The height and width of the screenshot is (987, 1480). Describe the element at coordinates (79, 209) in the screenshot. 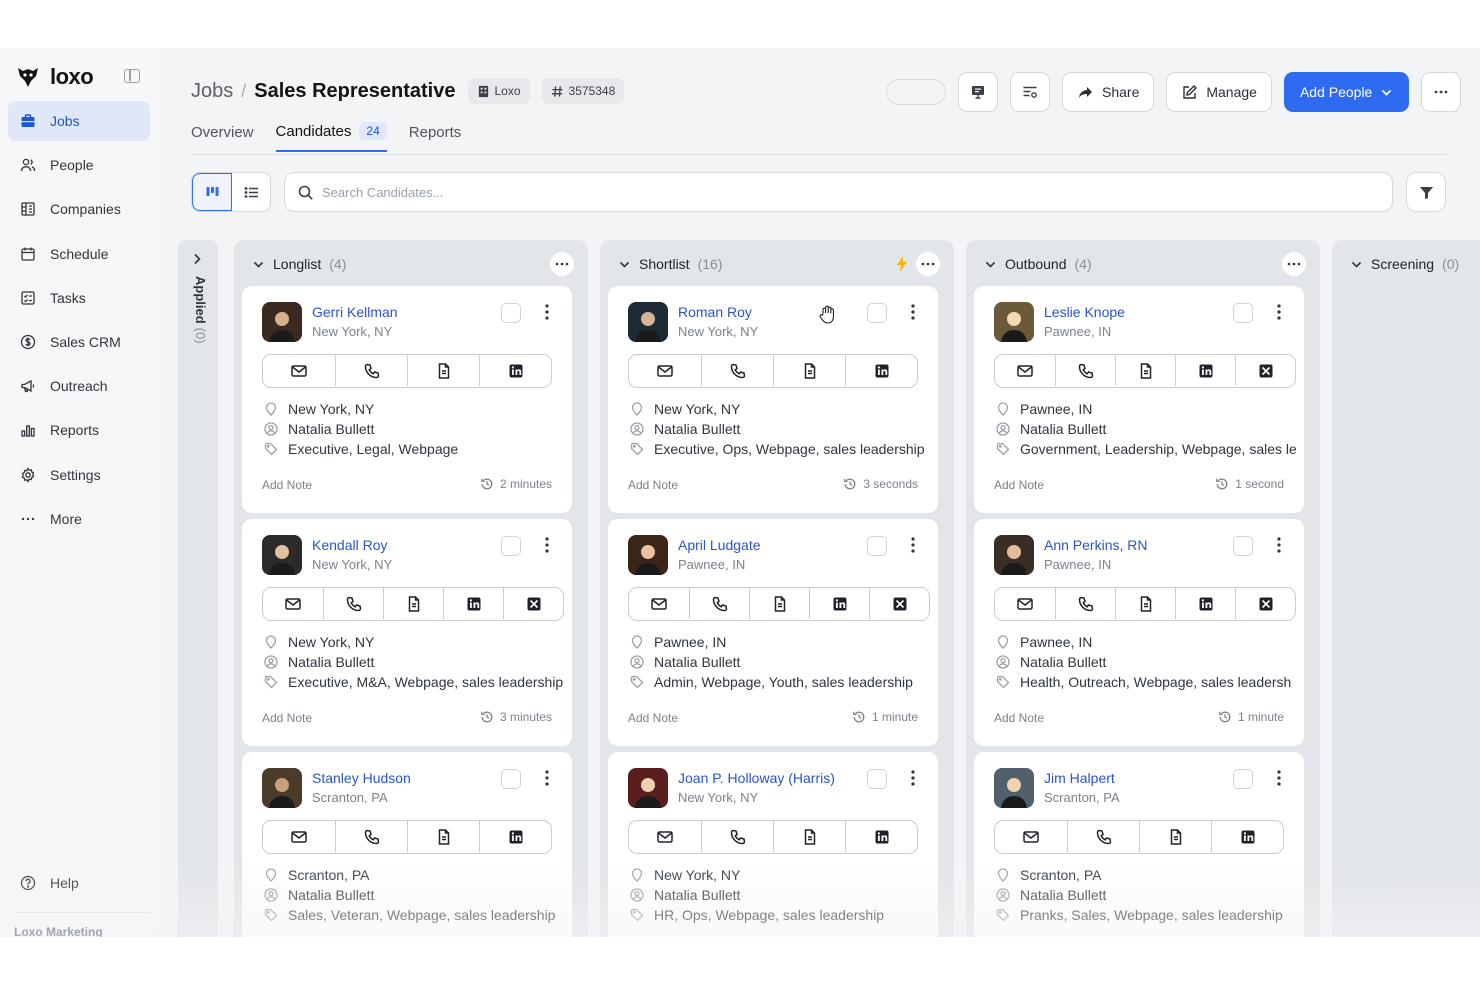

I see `sidebar-item-companies: Companies` at that location.